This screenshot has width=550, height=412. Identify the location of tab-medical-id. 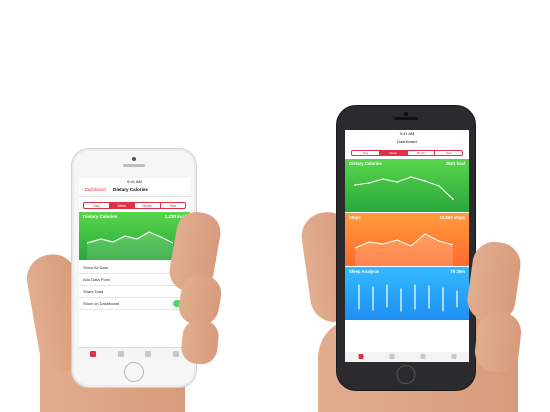
(453, 357).